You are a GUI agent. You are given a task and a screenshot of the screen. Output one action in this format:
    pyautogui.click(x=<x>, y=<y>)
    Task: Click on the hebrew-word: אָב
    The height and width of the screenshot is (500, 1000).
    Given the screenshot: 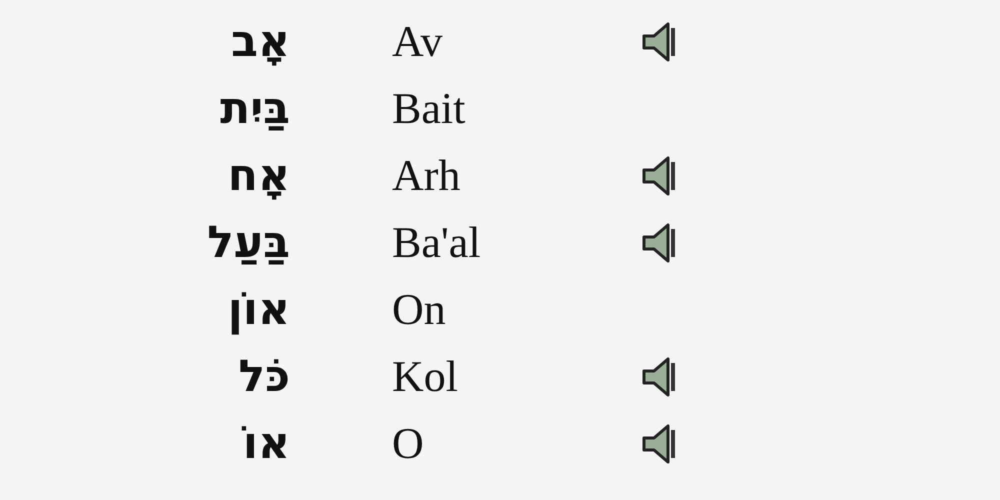 What is the action you would take?
    pyautogui.click(x=260, y=41)
    